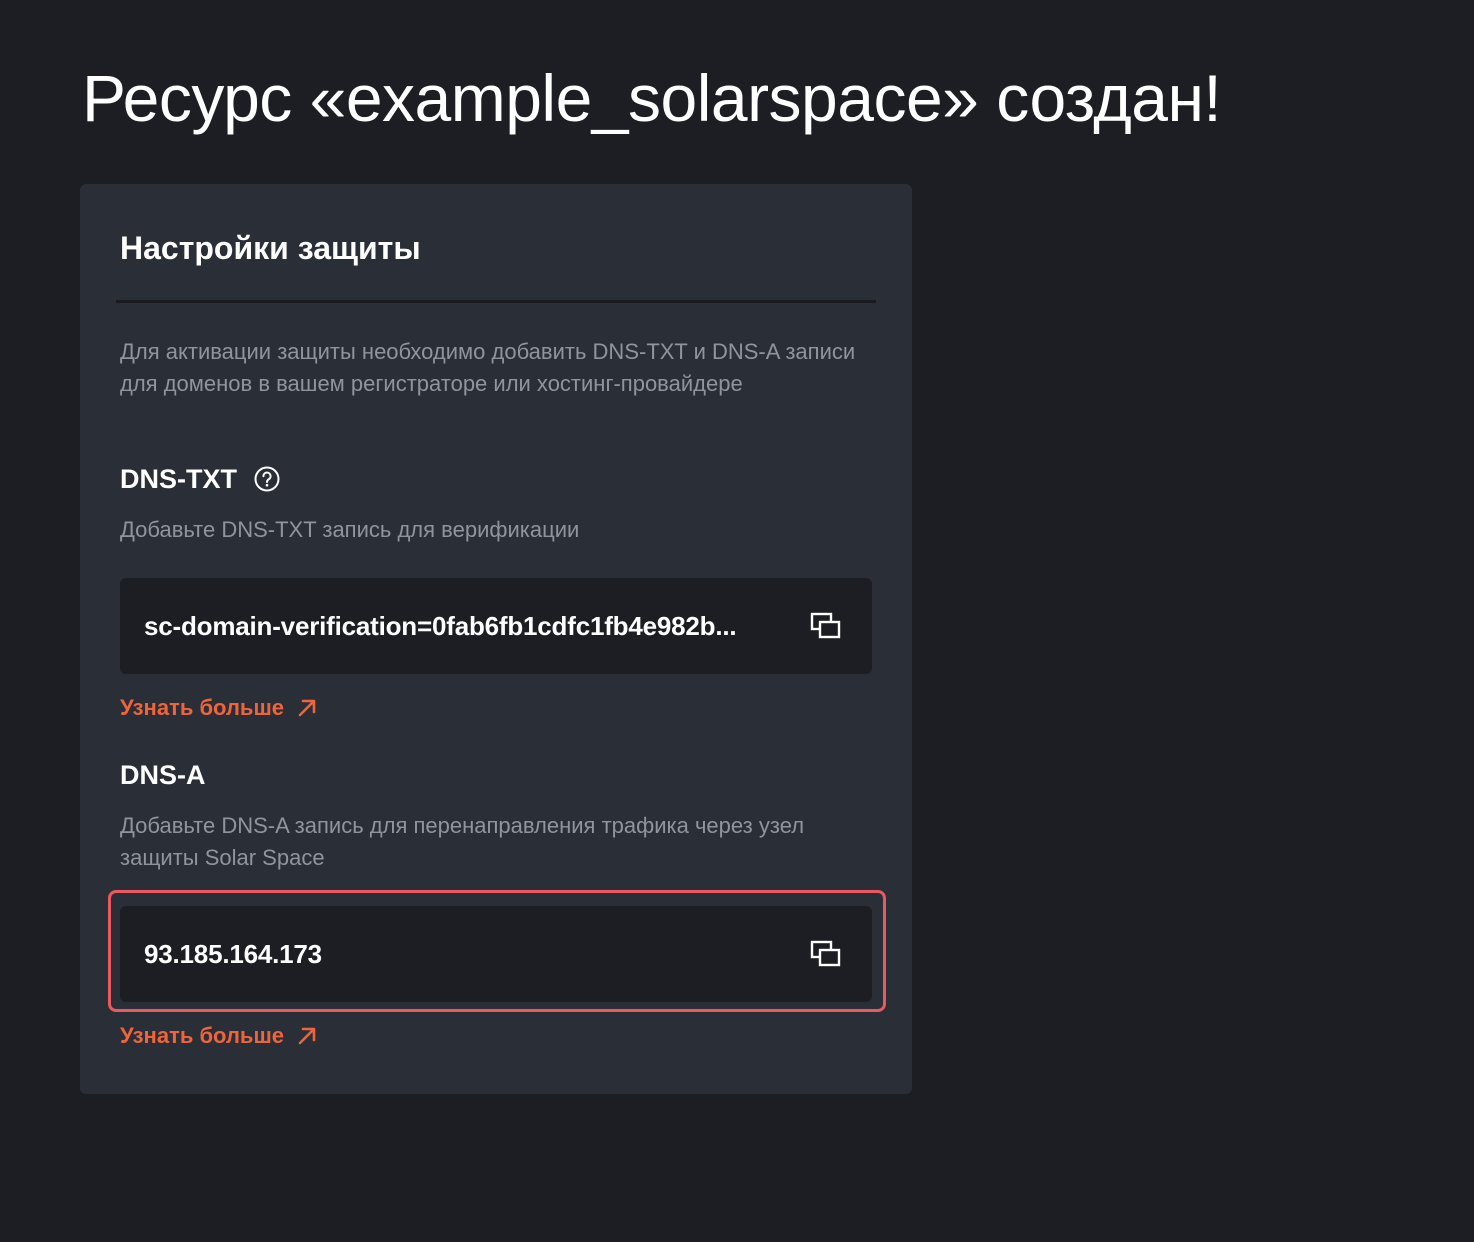 This screenshot has width=1474, height=1242. Describe the element at coordinates (496, 954) in the screenshot. I see `dns-a-value-field: 93.185.164.173` at that location.